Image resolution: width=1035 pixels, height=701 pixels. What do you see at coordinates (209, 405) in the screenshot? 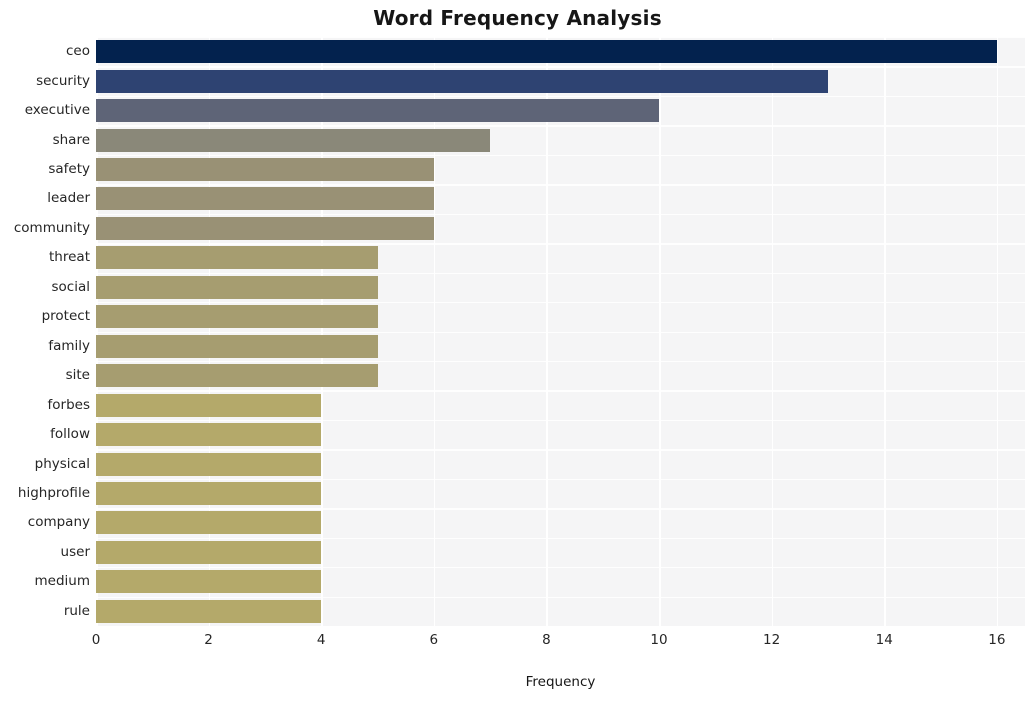
I see `bar-forbes` at bounding box center [209, 405].